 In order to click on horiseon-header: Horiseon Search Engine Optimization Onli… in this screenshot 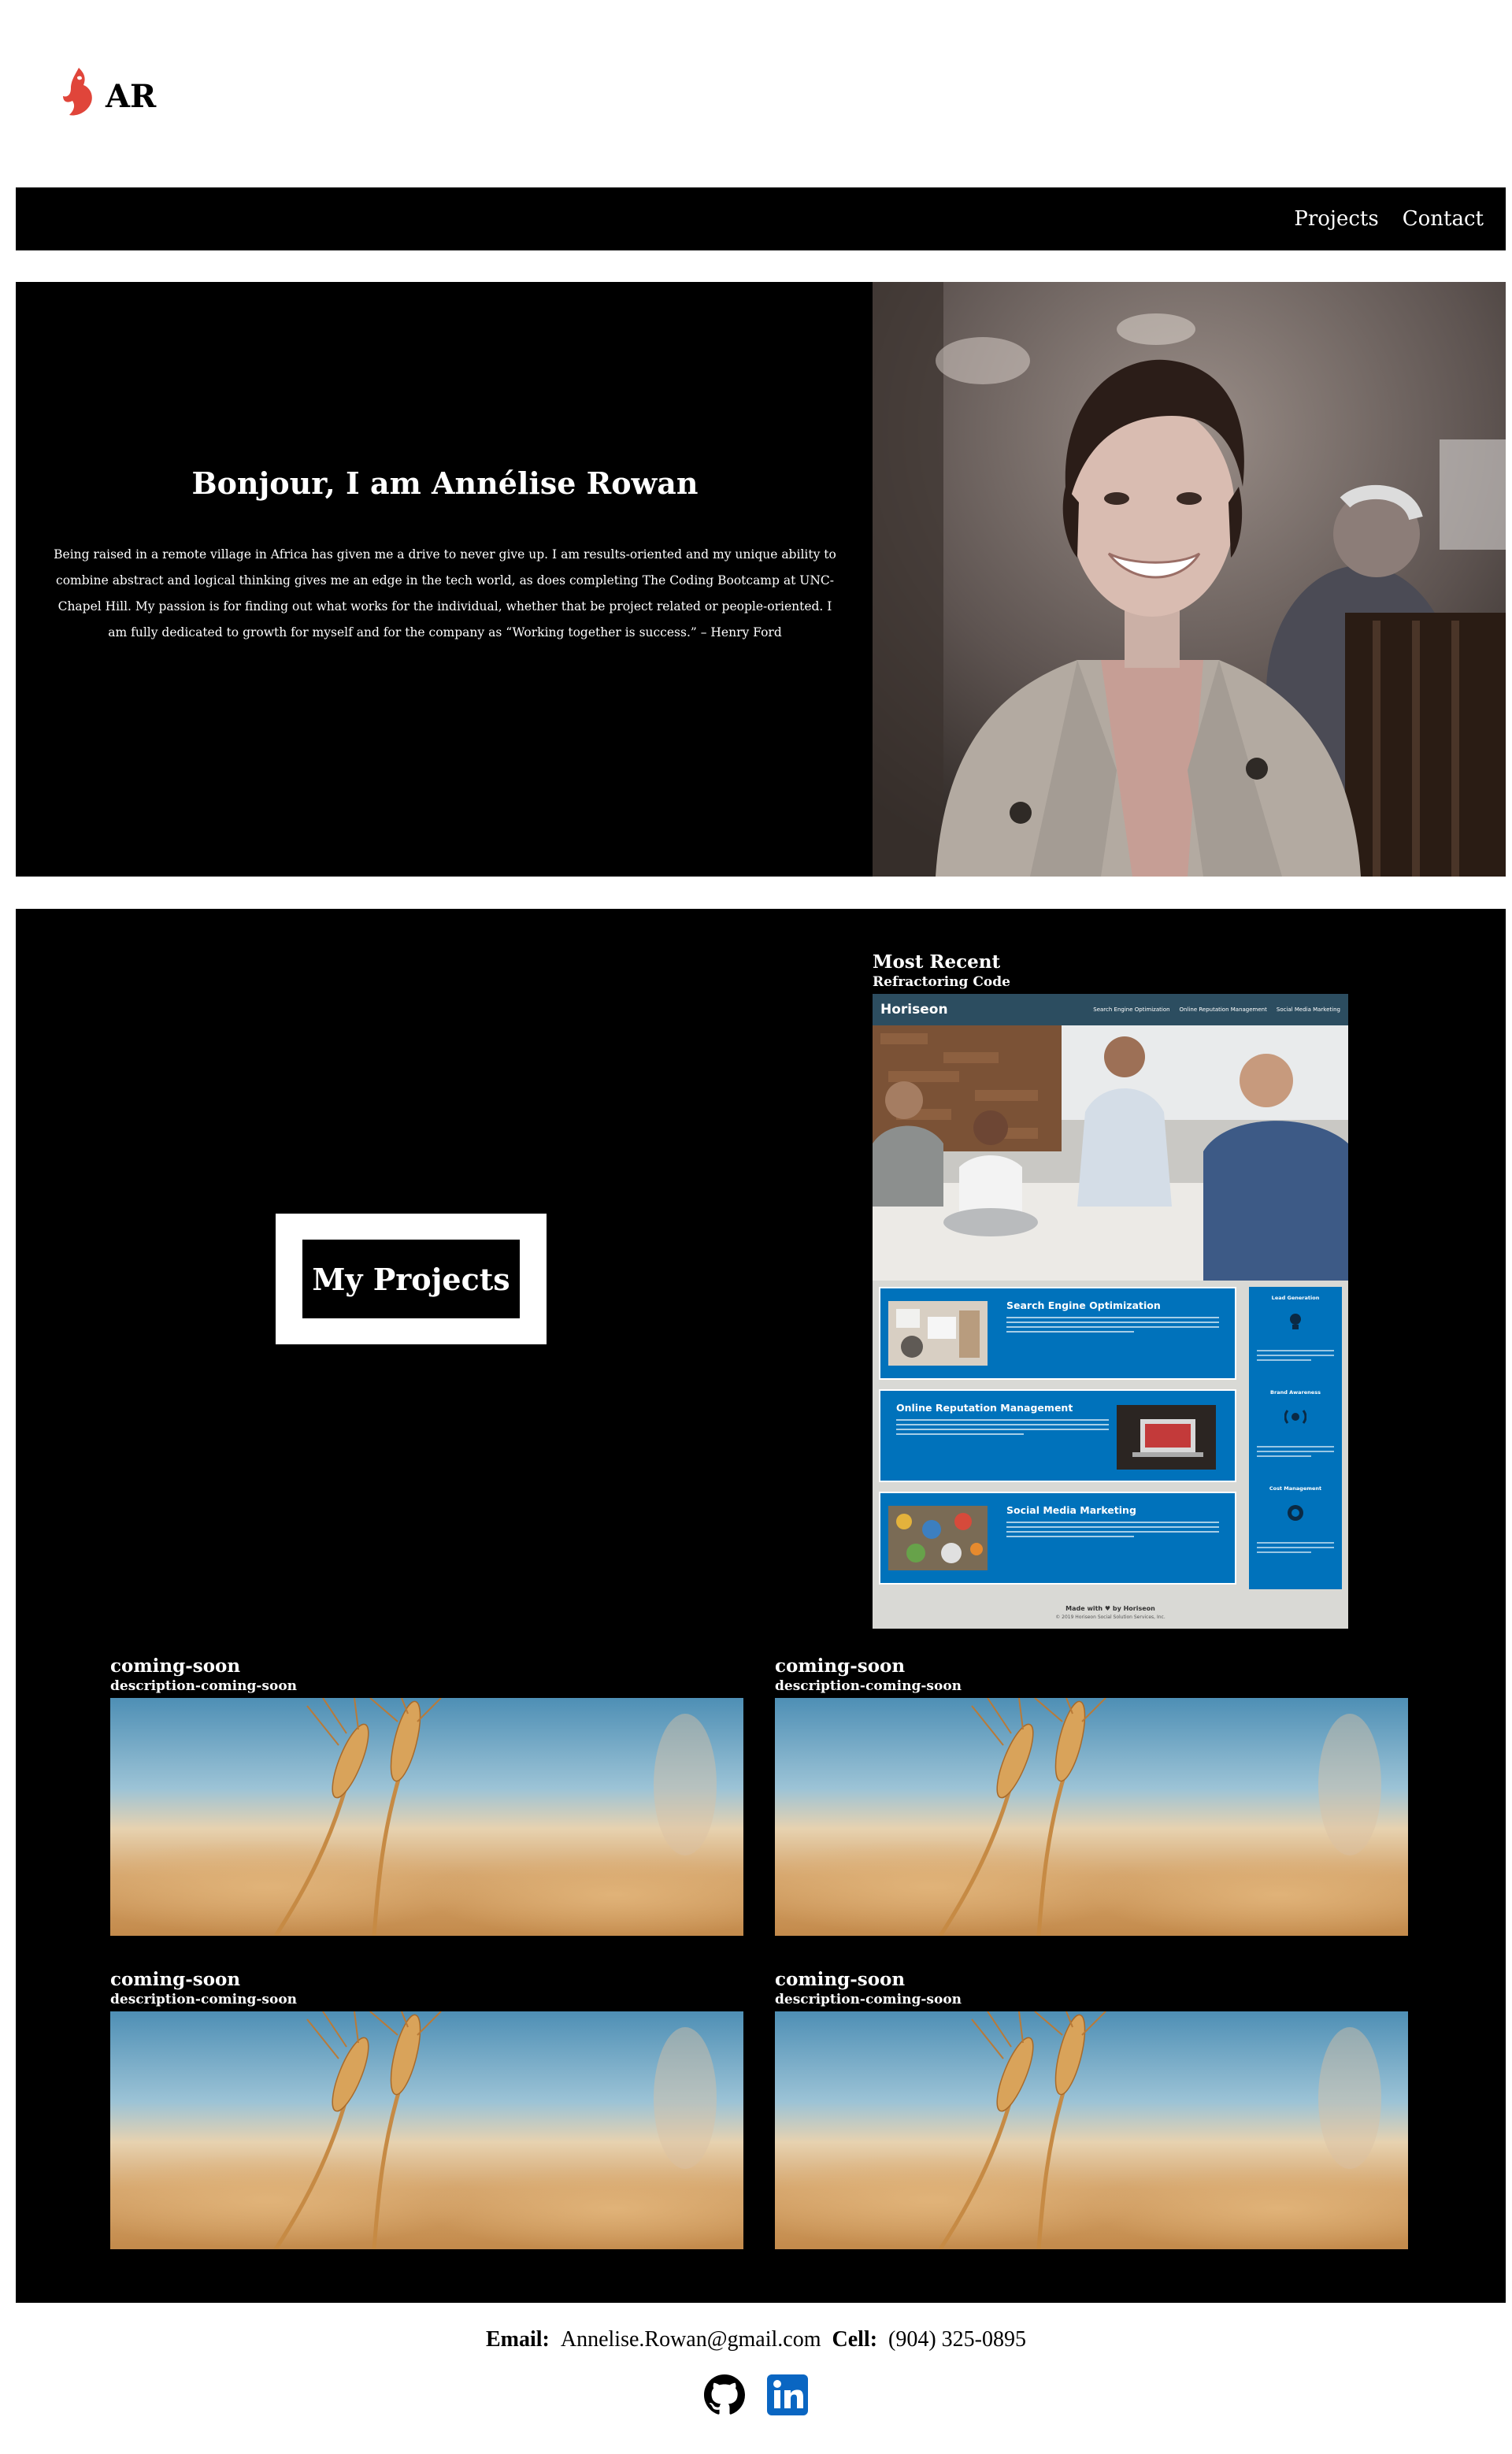, I will do `click(1110, 1009)`.